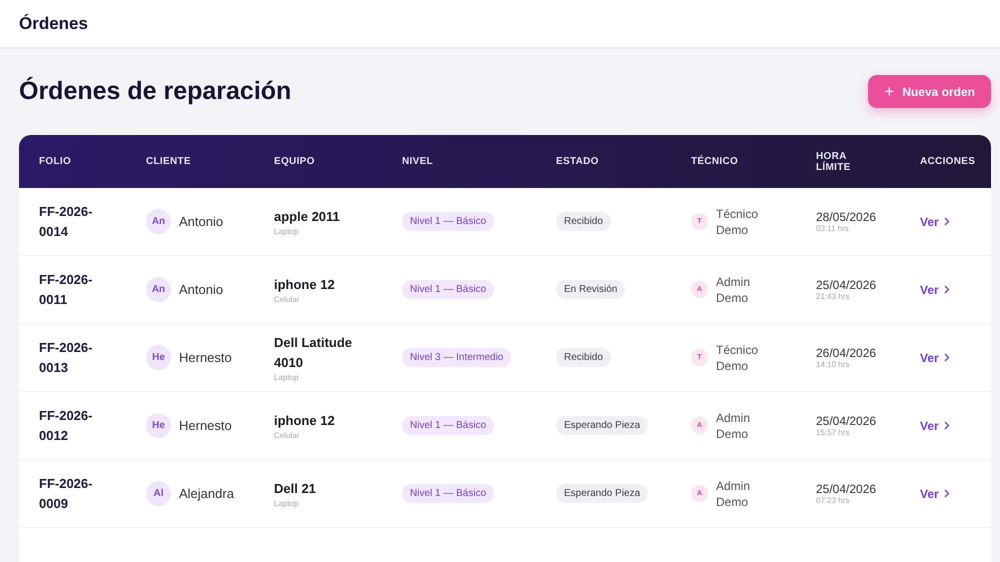 The height and width of the screenshot is (562, 1000). I want to click on device-name: Dell Latitude 4010, so click(314, 353).